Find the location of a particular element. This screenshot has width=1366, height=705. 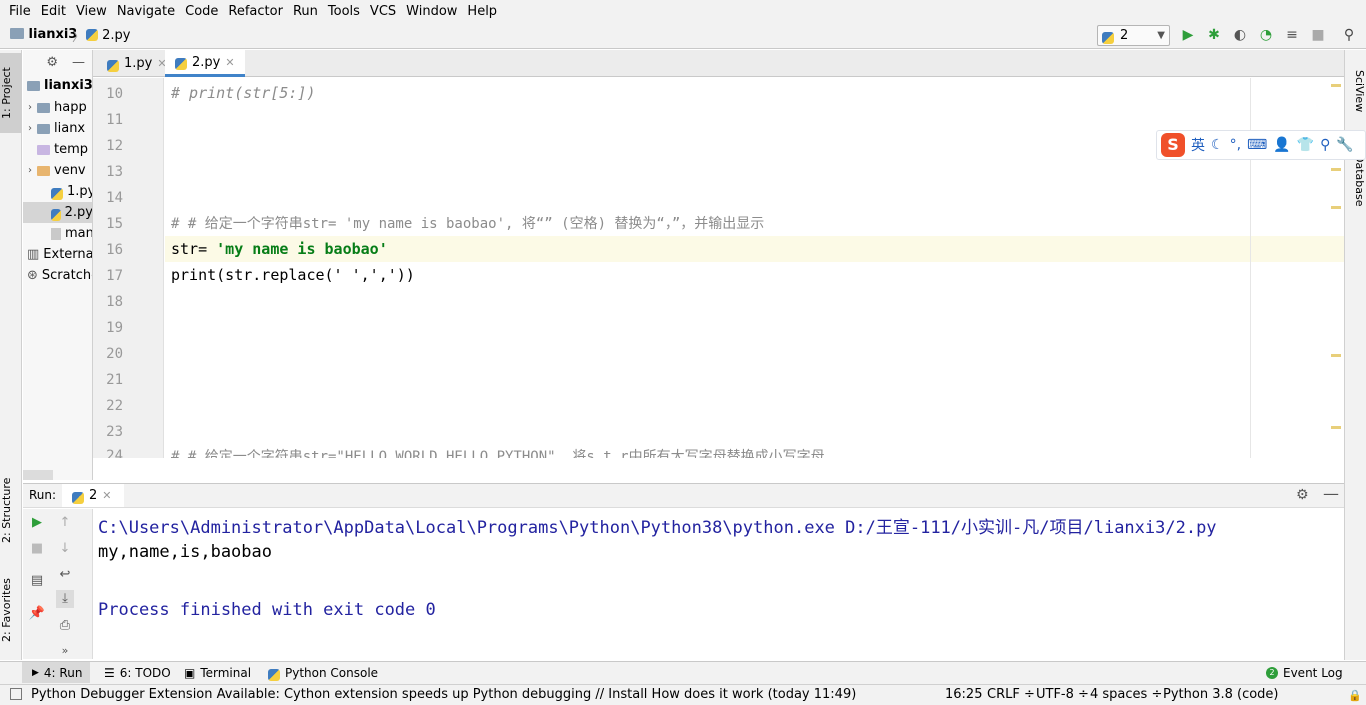

tree-item-venv: › venv is located at coordinates (54, 170).